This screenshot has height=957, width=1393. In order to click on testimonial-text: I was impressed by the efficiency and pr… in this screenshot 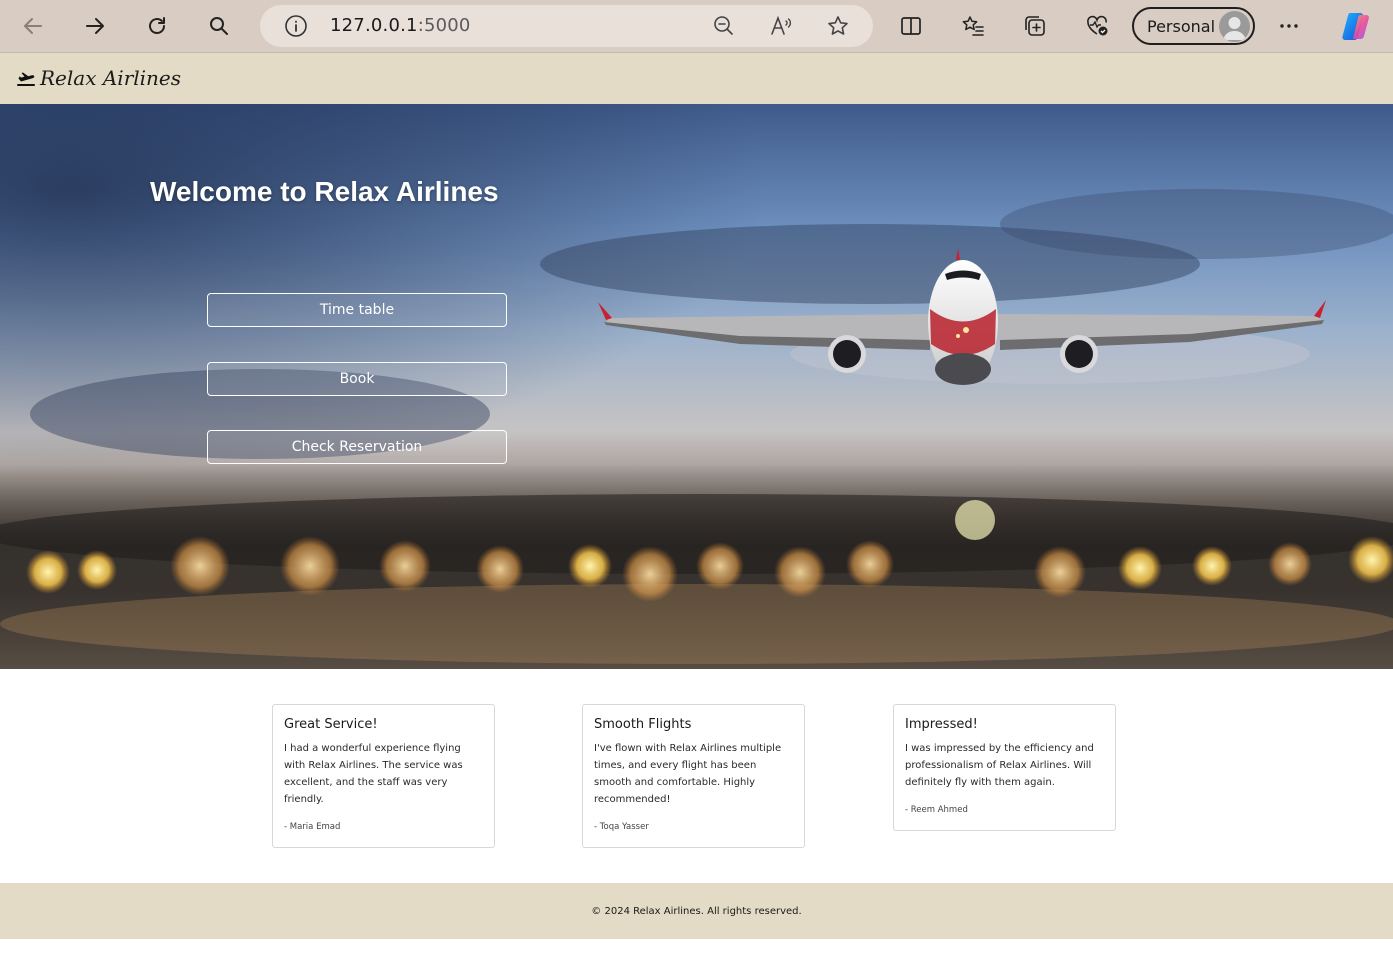, I will do `click(999, 765)`.